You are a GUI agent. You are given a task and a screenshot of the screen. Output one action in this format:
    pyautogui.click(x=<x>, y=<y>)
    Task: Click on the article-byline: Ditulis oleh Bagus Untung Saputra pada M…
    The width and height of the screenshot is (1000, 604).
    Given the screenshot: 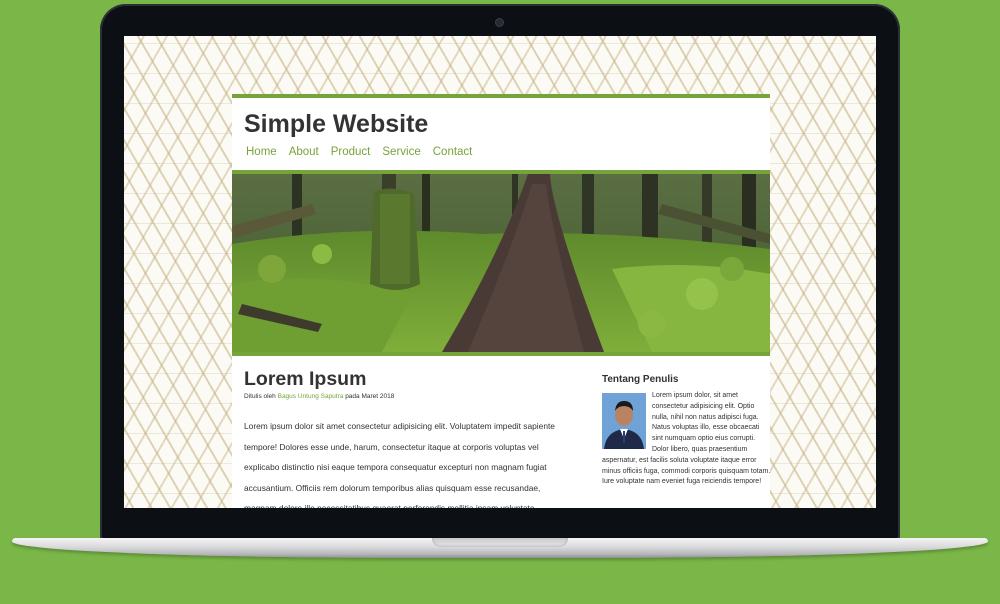 What is the action you would take?
    pyautogui.click(x=409, y=396)
    